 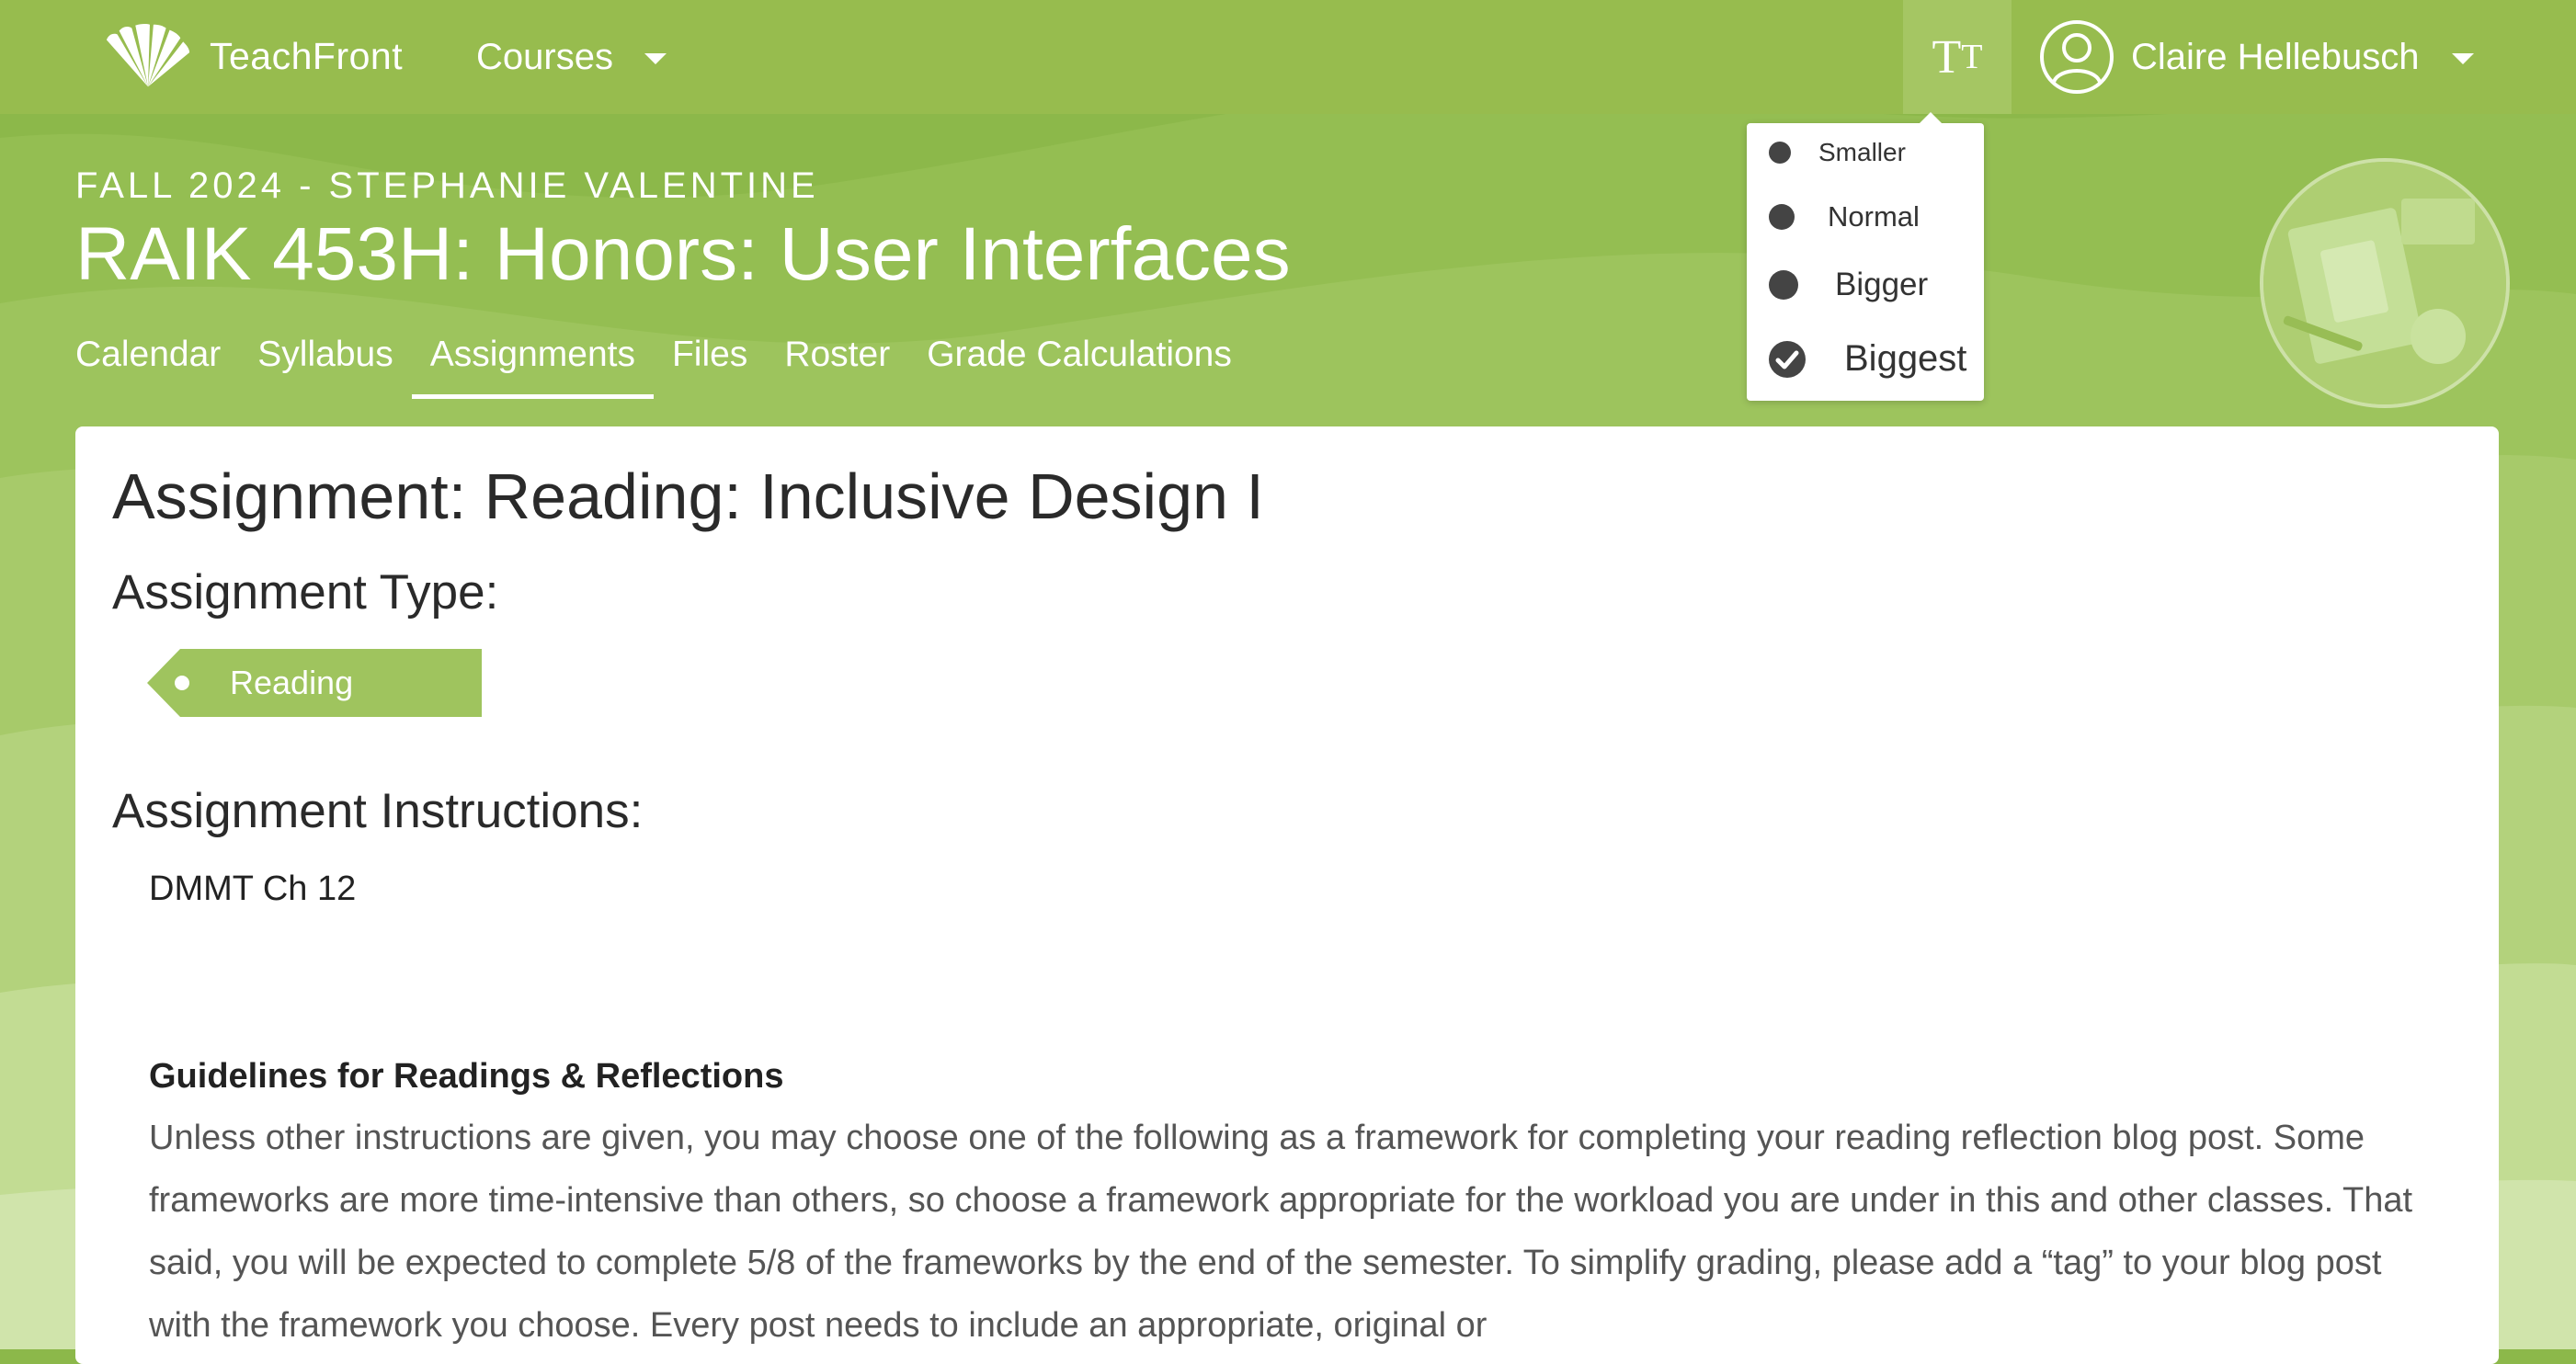 What do you see at coordinates (1947, 57) in the screenshot?
I see `text-size-icon: T` at bounding box center [1947, 57].